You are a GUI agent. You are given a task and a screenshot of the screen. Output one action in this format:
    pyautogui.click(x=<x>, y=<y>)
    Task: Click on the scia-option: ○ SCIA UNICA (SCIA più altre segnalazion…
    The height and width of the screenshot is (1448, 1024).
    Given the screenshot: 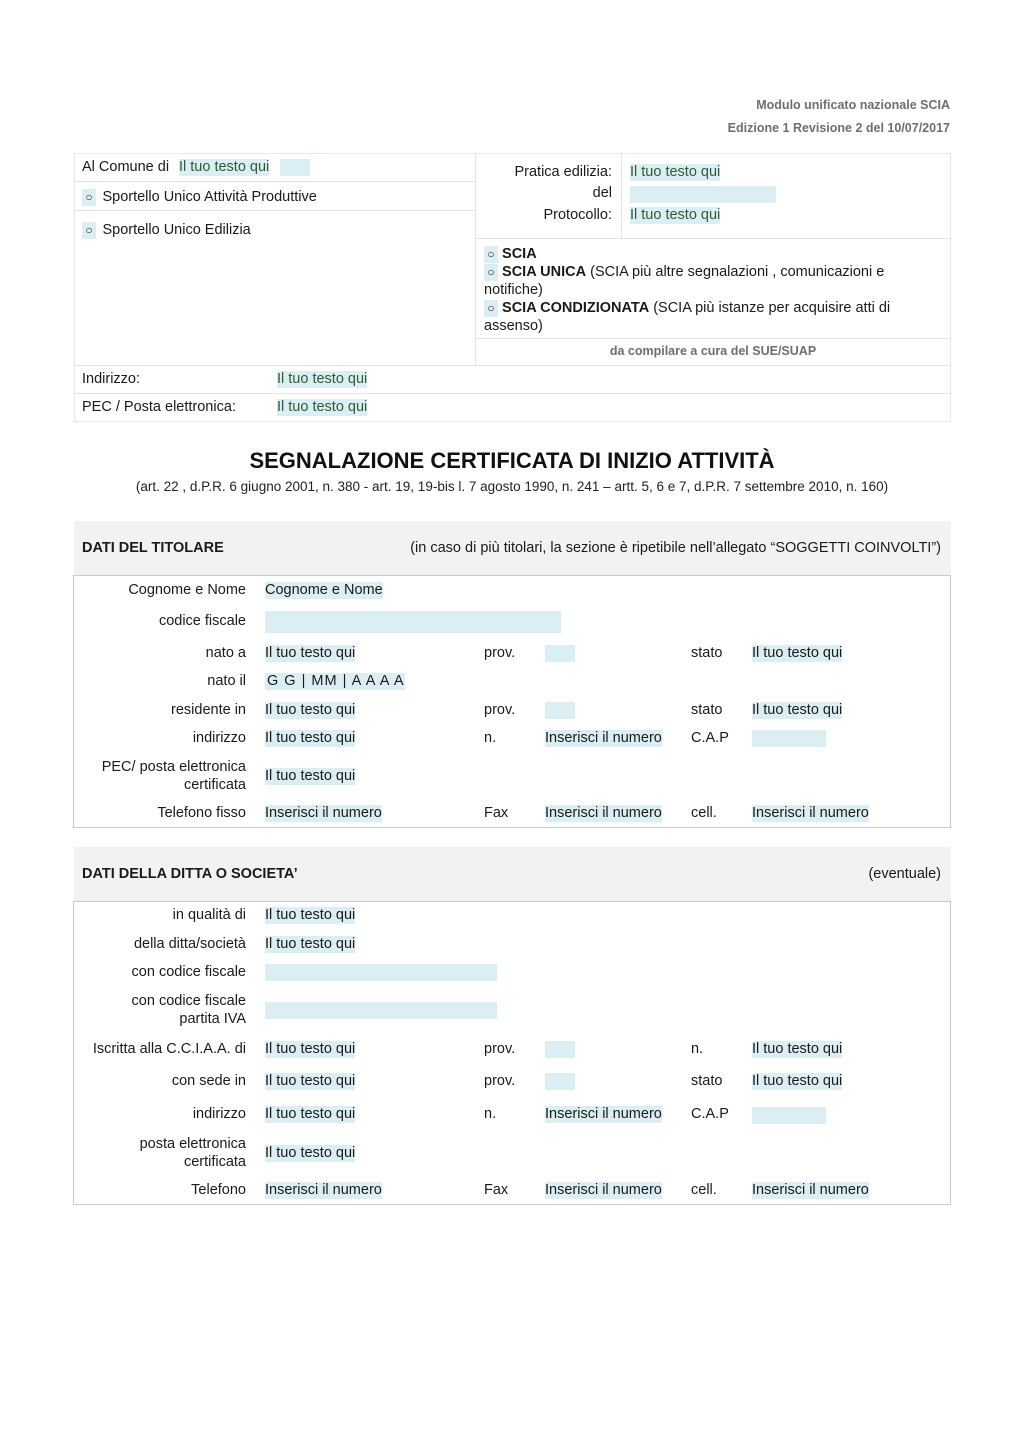 What is the action you would take?
    pyautogui.click(x=714, y=281)
    